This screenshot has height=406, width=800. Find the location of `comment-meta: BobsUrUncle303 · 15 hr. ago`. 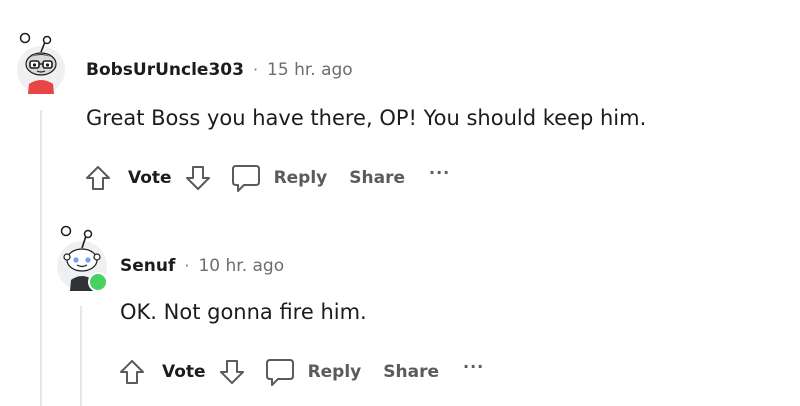

comment-meta: BobsUrUncle303 · 15 hr. ago is located at coordinates (219, 70).